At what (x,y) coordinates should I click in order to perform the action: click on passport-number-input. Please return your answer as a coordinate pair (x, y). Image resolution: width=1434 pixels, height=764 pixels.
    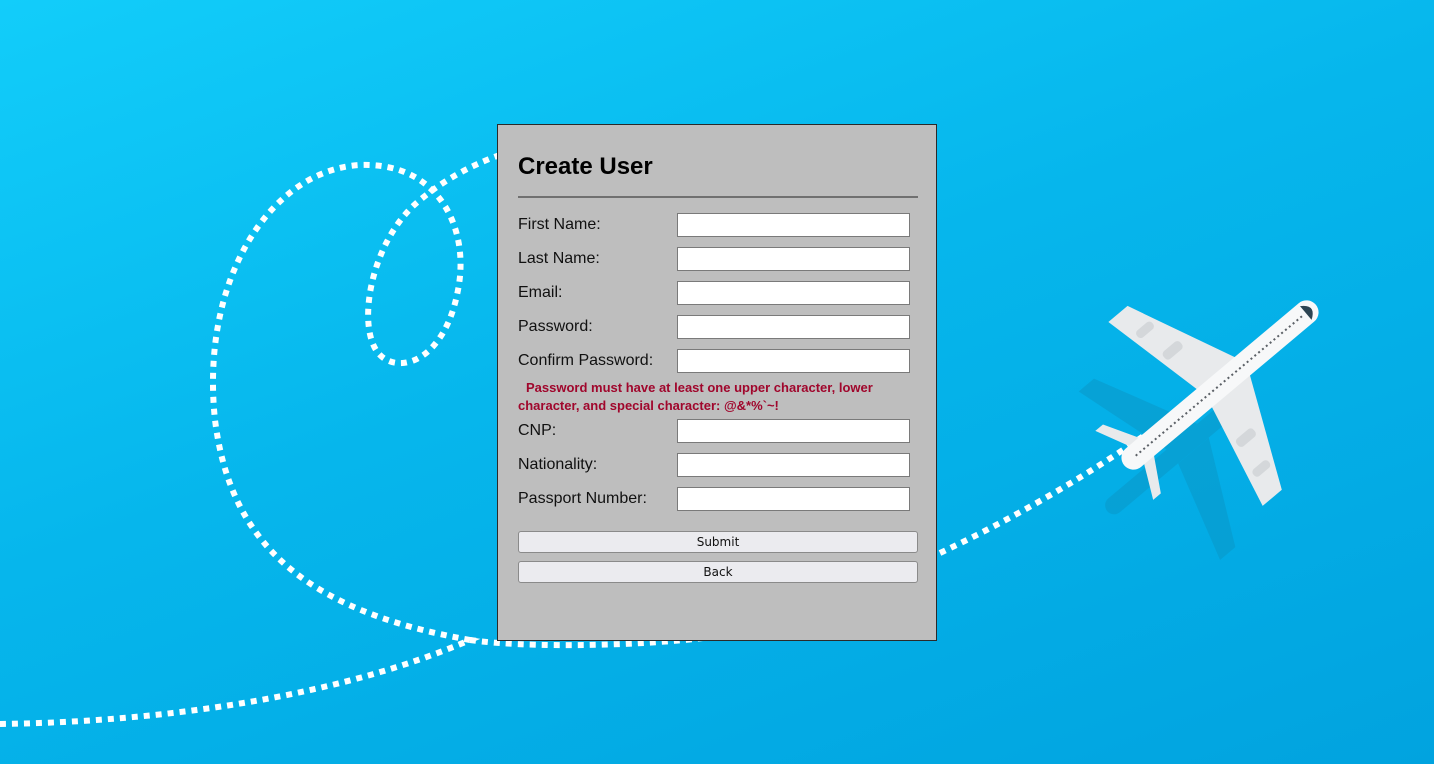
    Looking at the image, I should click on (793, 499).